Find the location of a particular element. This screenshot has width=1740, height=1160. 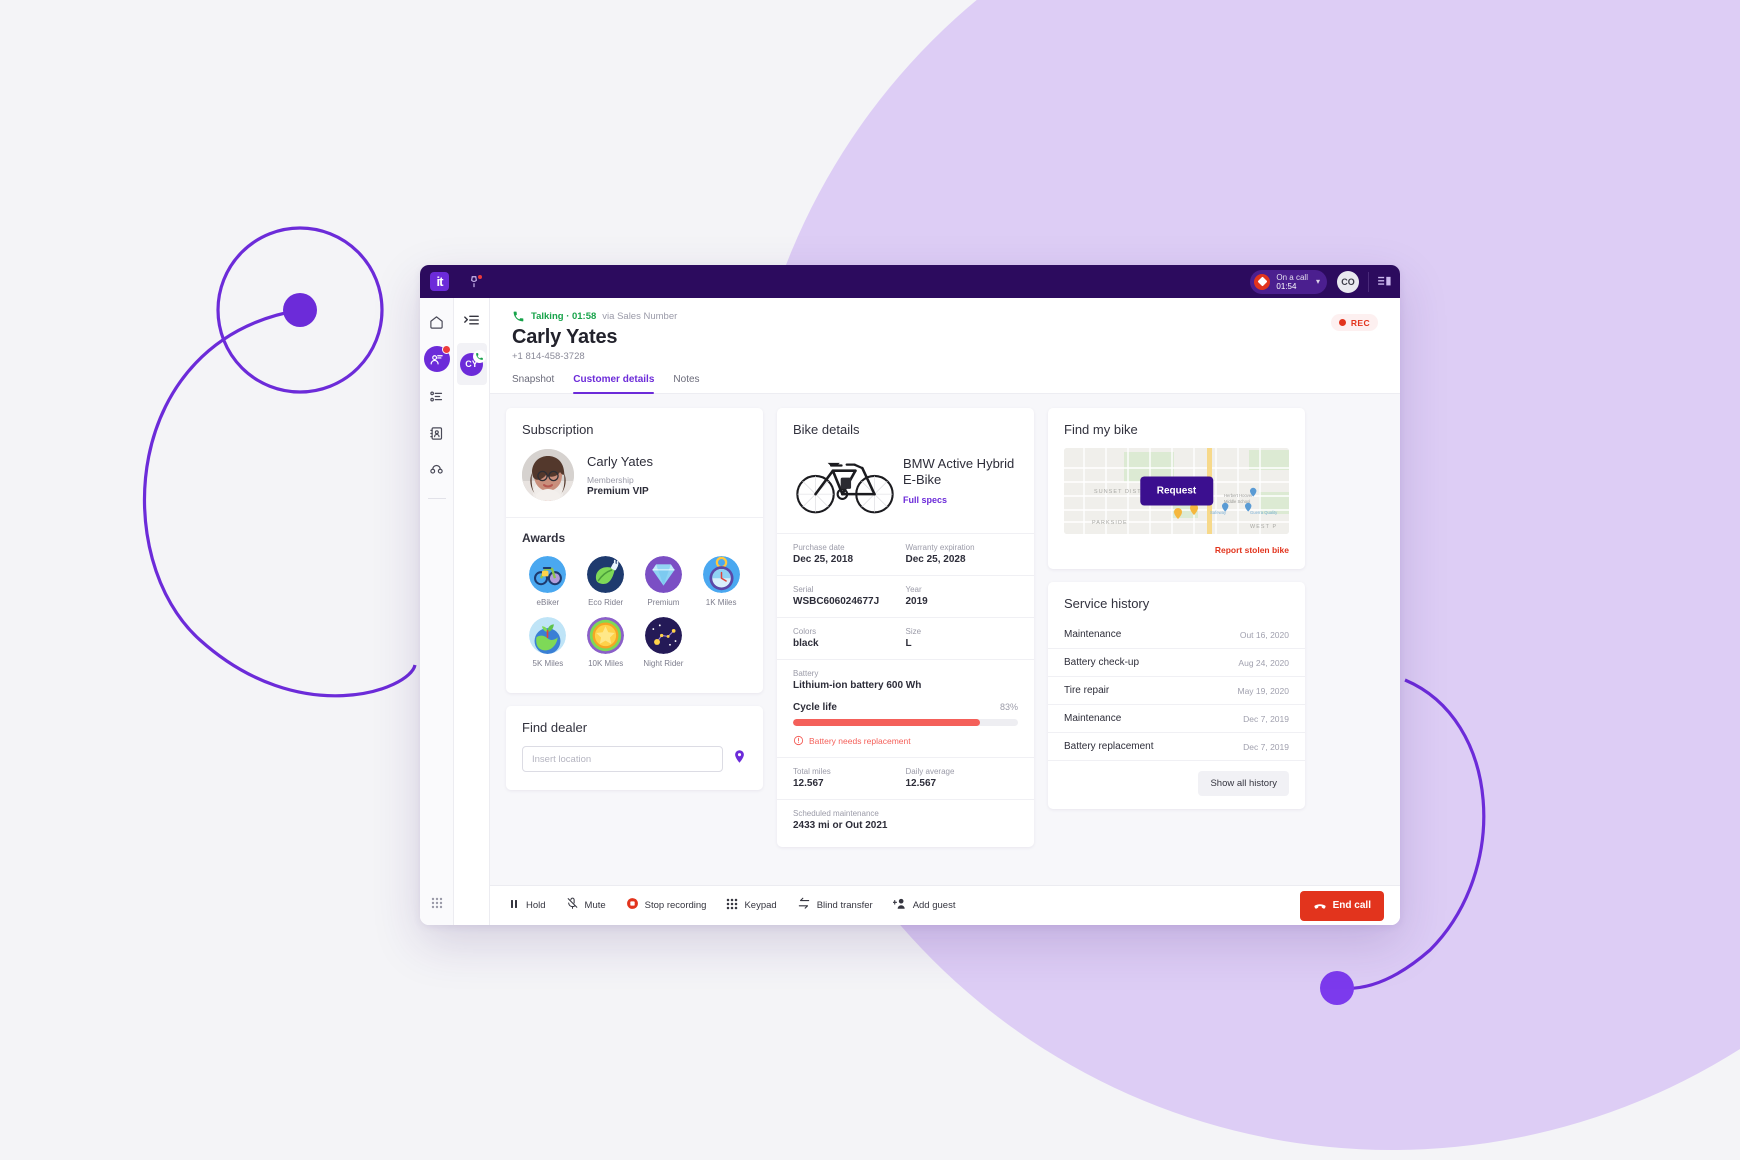

request-location-button: Request is located at coordinates (1176, 491).